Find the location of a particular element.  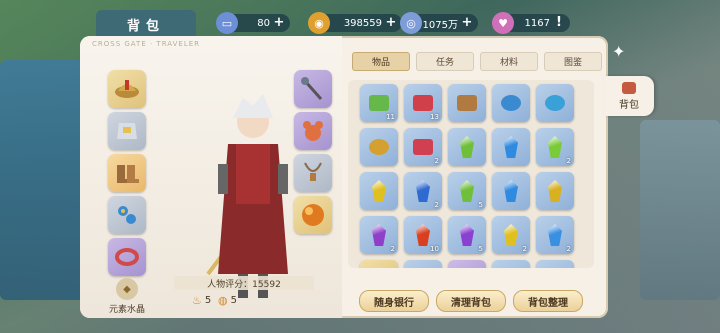

silver-coin-icon: ◎ is located at coordinates (411, 23).